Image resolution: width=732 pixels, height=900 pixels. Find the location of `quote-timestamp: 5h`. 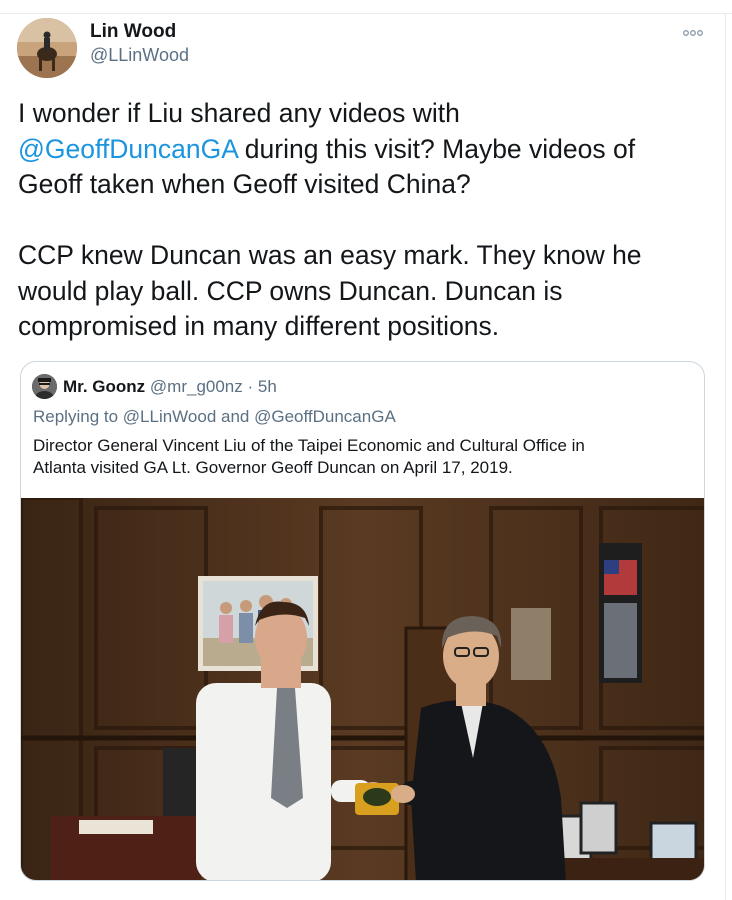

quote-timestamp: 5h is located at coordinates (267, 386).